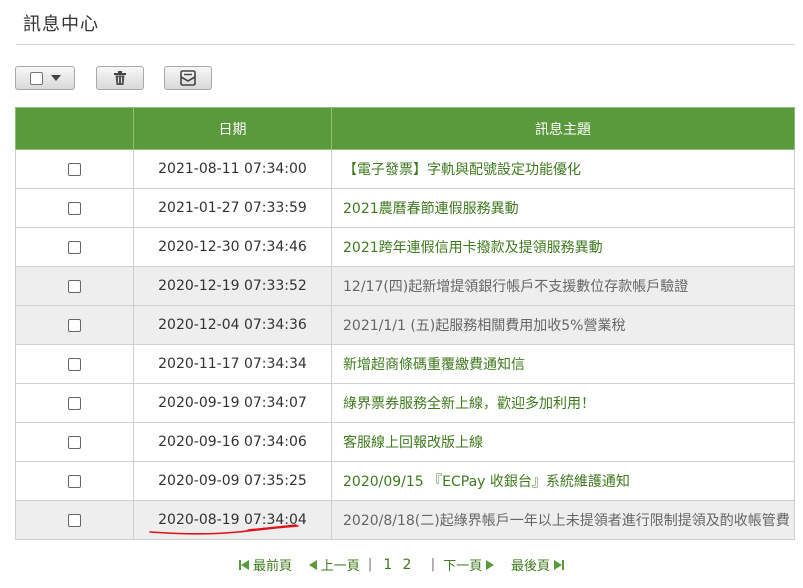  I want to click on row-subject-link: 【電子發票】字軌與配號設定功能優化, so click(563, 169).